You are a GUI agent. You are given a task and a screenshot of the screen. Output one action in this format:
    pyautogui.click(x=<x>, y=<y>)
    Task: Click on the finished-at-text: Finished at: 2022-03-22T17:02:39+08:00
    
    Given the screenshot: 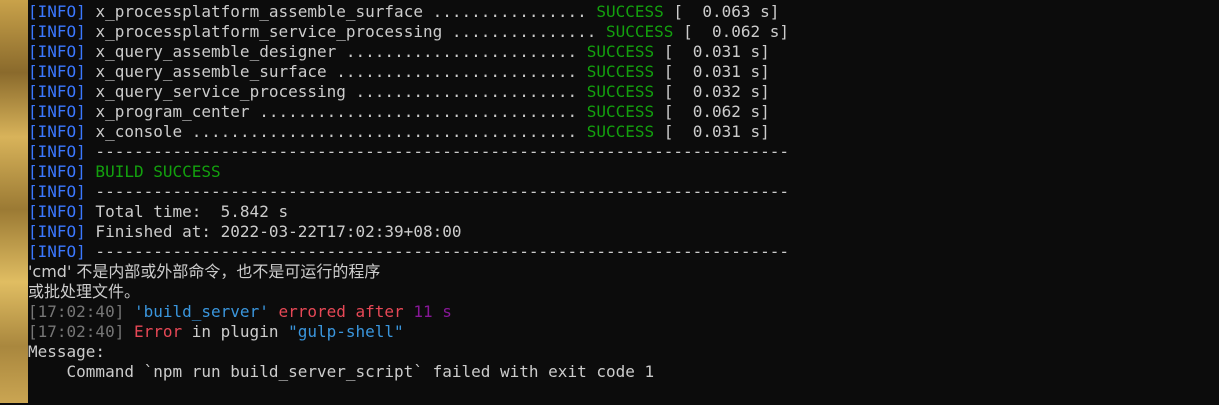 What is the action you would take?
    pyautogui.click(x=273, y=231)
    